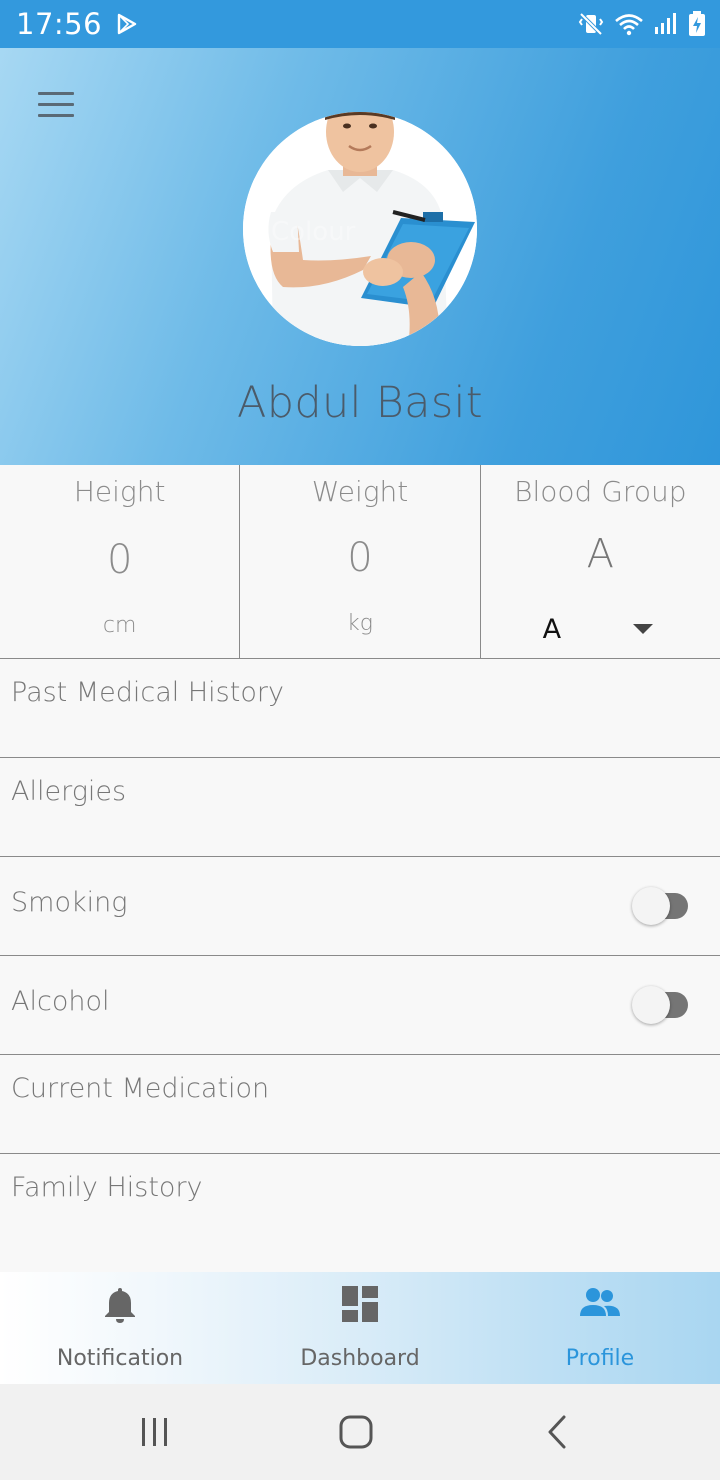 The image size is (720, 1480). I want to click on list-item-current-medication: Current Medication, so click(360, 1104).